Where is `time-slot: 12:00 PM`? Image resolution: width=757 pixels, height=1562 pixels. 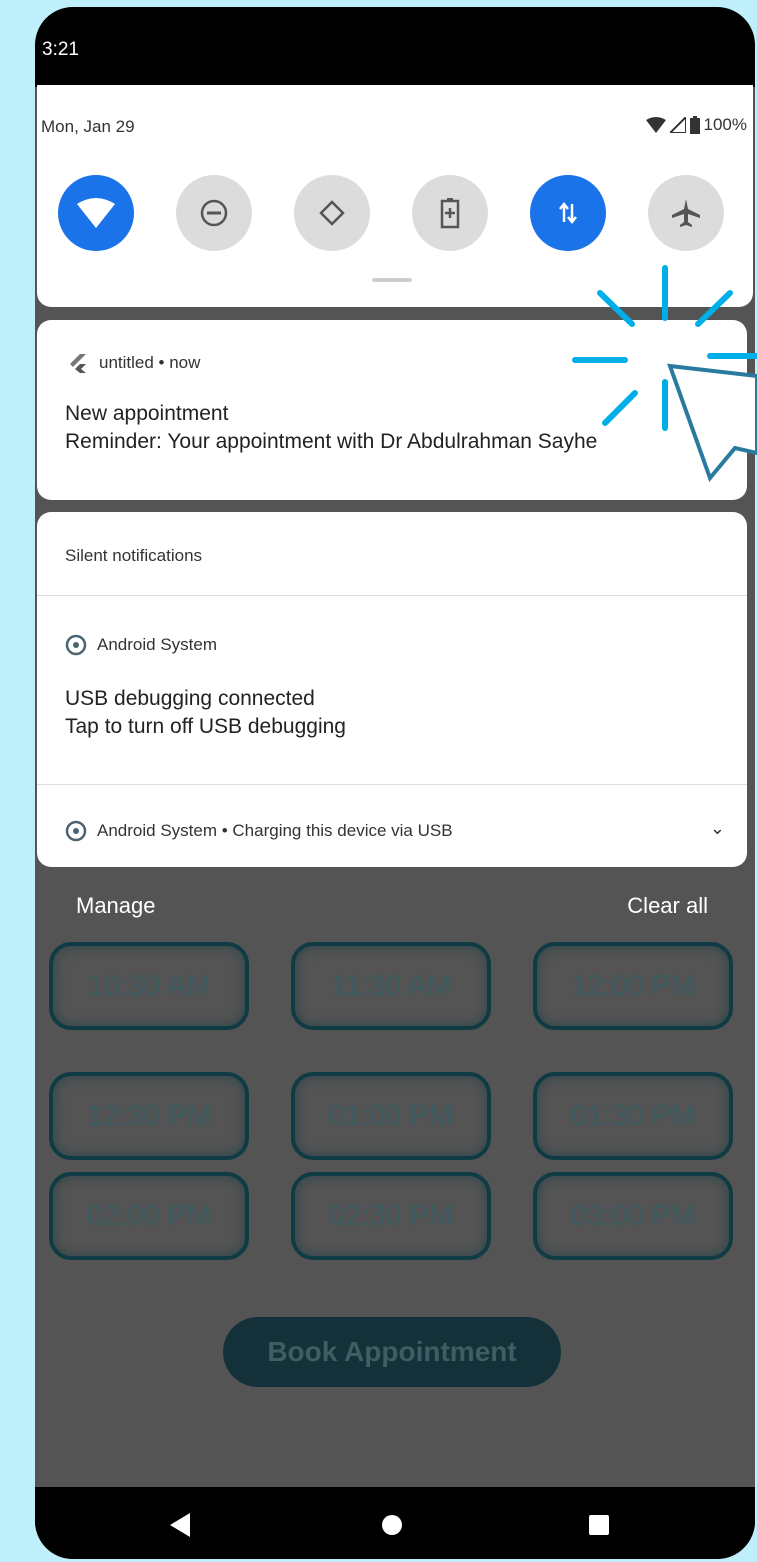
time-slot: 12:00 PM is located at coordinates (633, 986).